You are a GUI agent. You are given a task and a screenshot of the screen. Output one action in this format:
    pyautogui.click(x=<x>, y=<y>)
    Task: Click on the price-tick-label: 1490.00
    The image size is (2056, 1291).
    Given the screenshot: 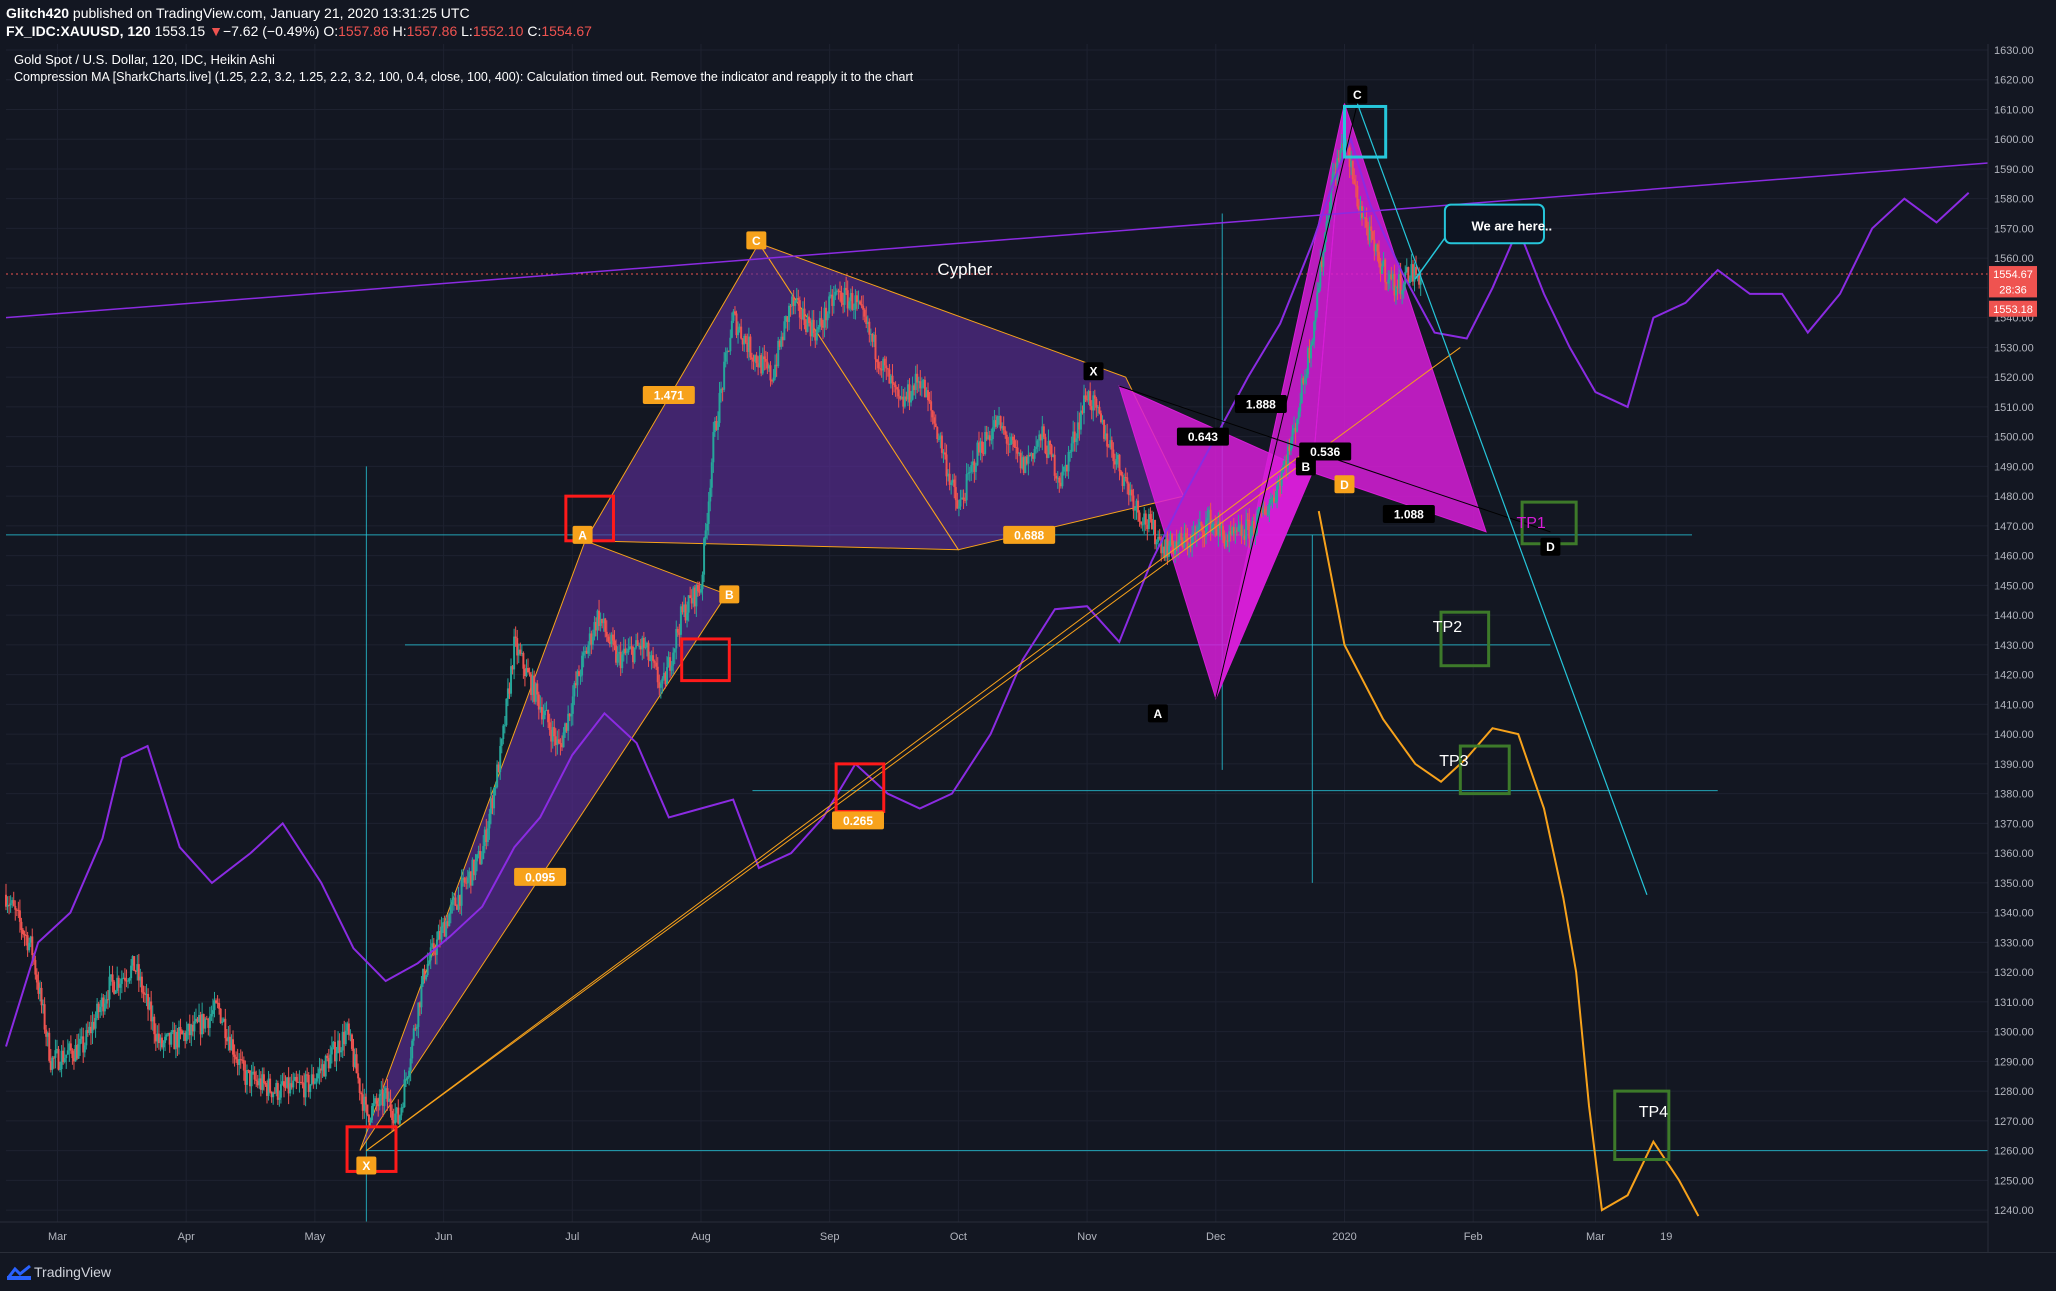 What is the action you would take?
    pyautogui.click(x=2014, y=467)
    